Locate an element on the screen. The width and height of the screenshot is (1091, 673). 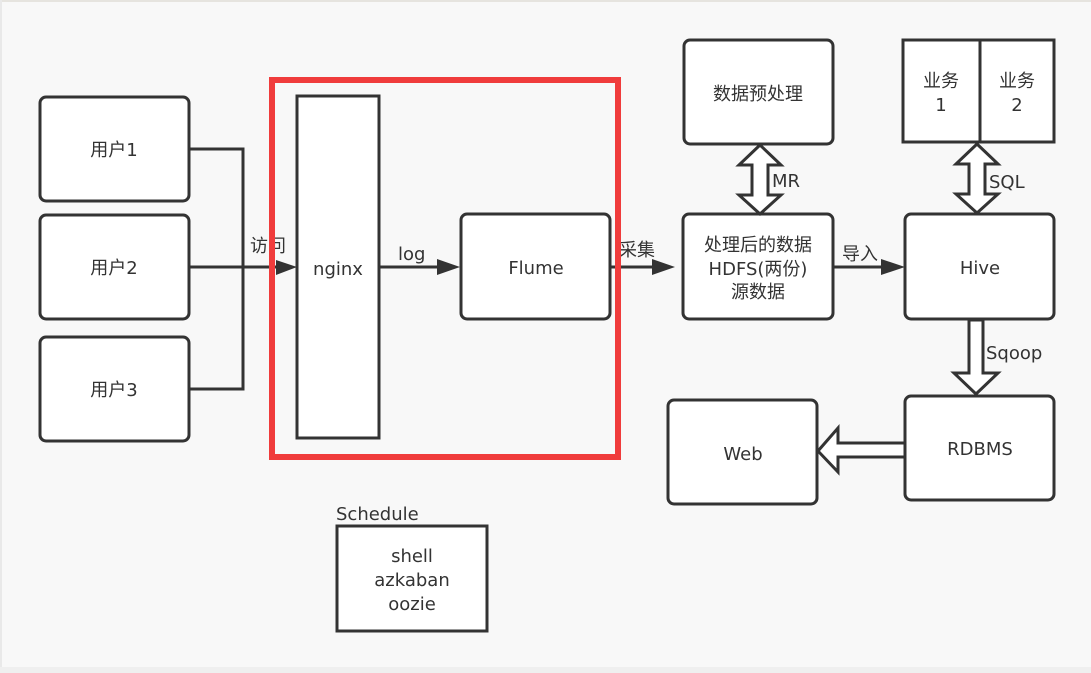
node-flume-label: Flume is located at coordinates (535, 268).